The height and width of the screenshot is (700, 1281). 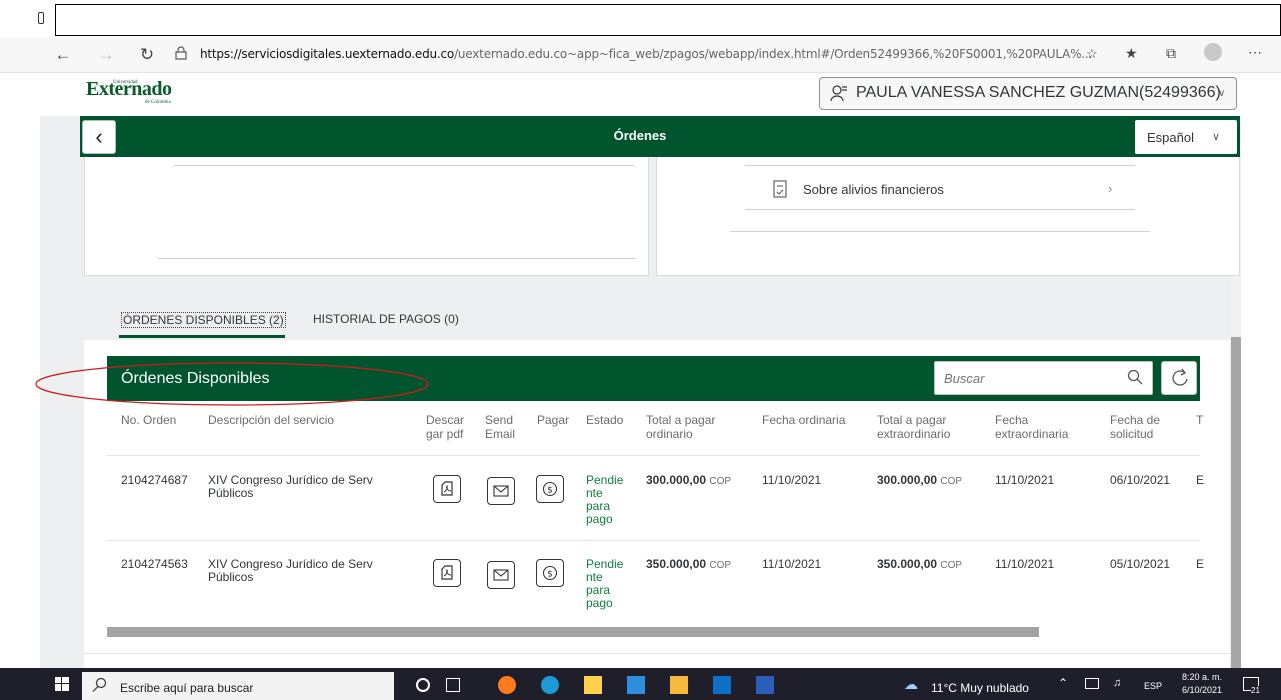 What do you see at coordinates (765, 685) in the screenshot?
I see `word-icon` at bounding box center [765, 685].